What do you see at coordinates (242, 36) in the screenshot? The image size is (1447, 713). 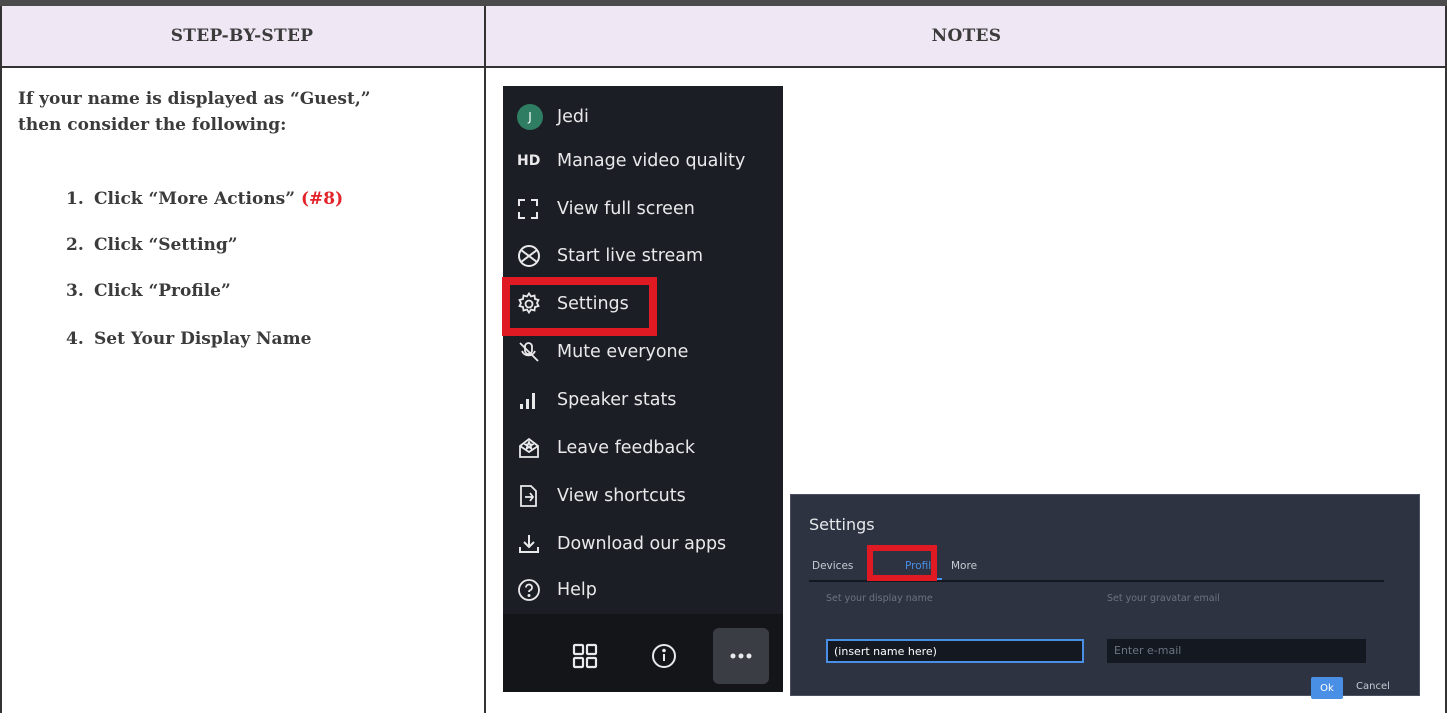 I see `header-step-by-step: STEP-BY-STEP` at bounding box center [242, 36].